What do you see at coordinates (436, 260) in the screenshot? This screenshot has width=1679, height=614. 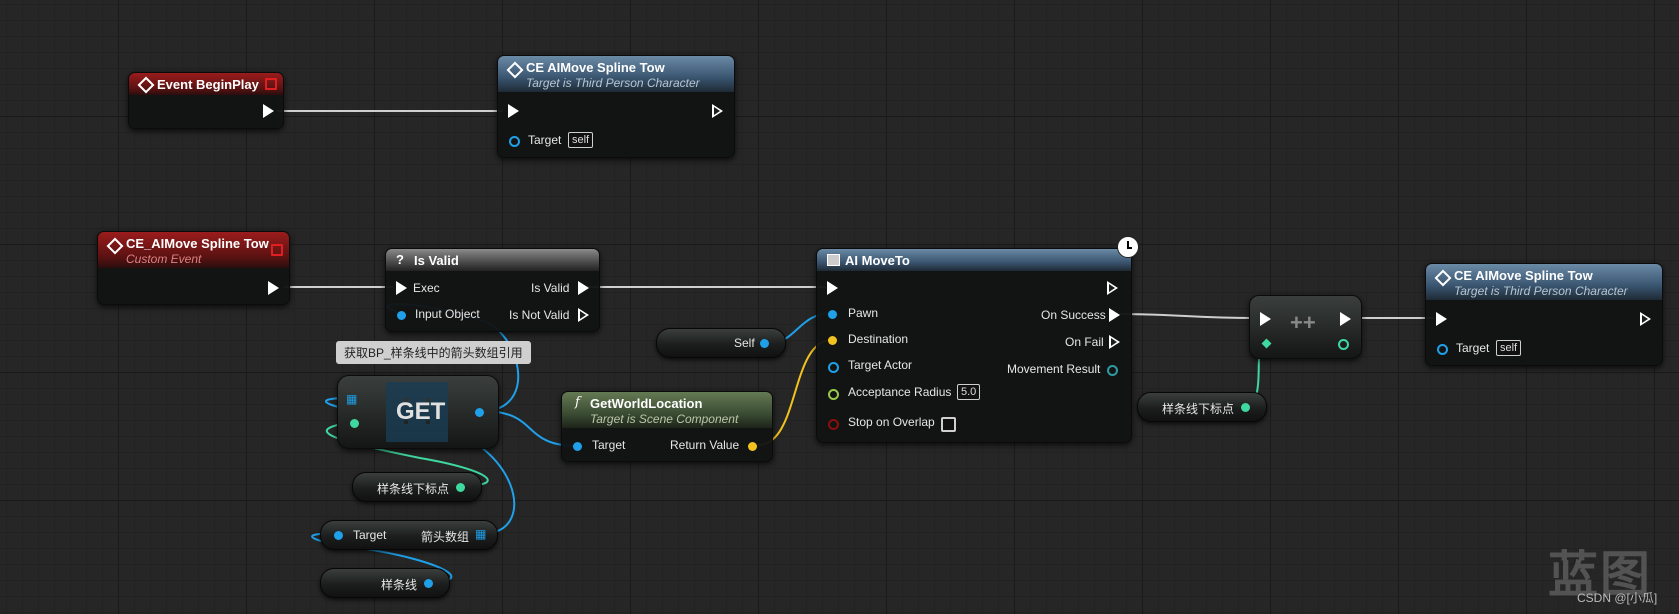 I see `node-title: Is Valid` at bounding box center [436, 260].